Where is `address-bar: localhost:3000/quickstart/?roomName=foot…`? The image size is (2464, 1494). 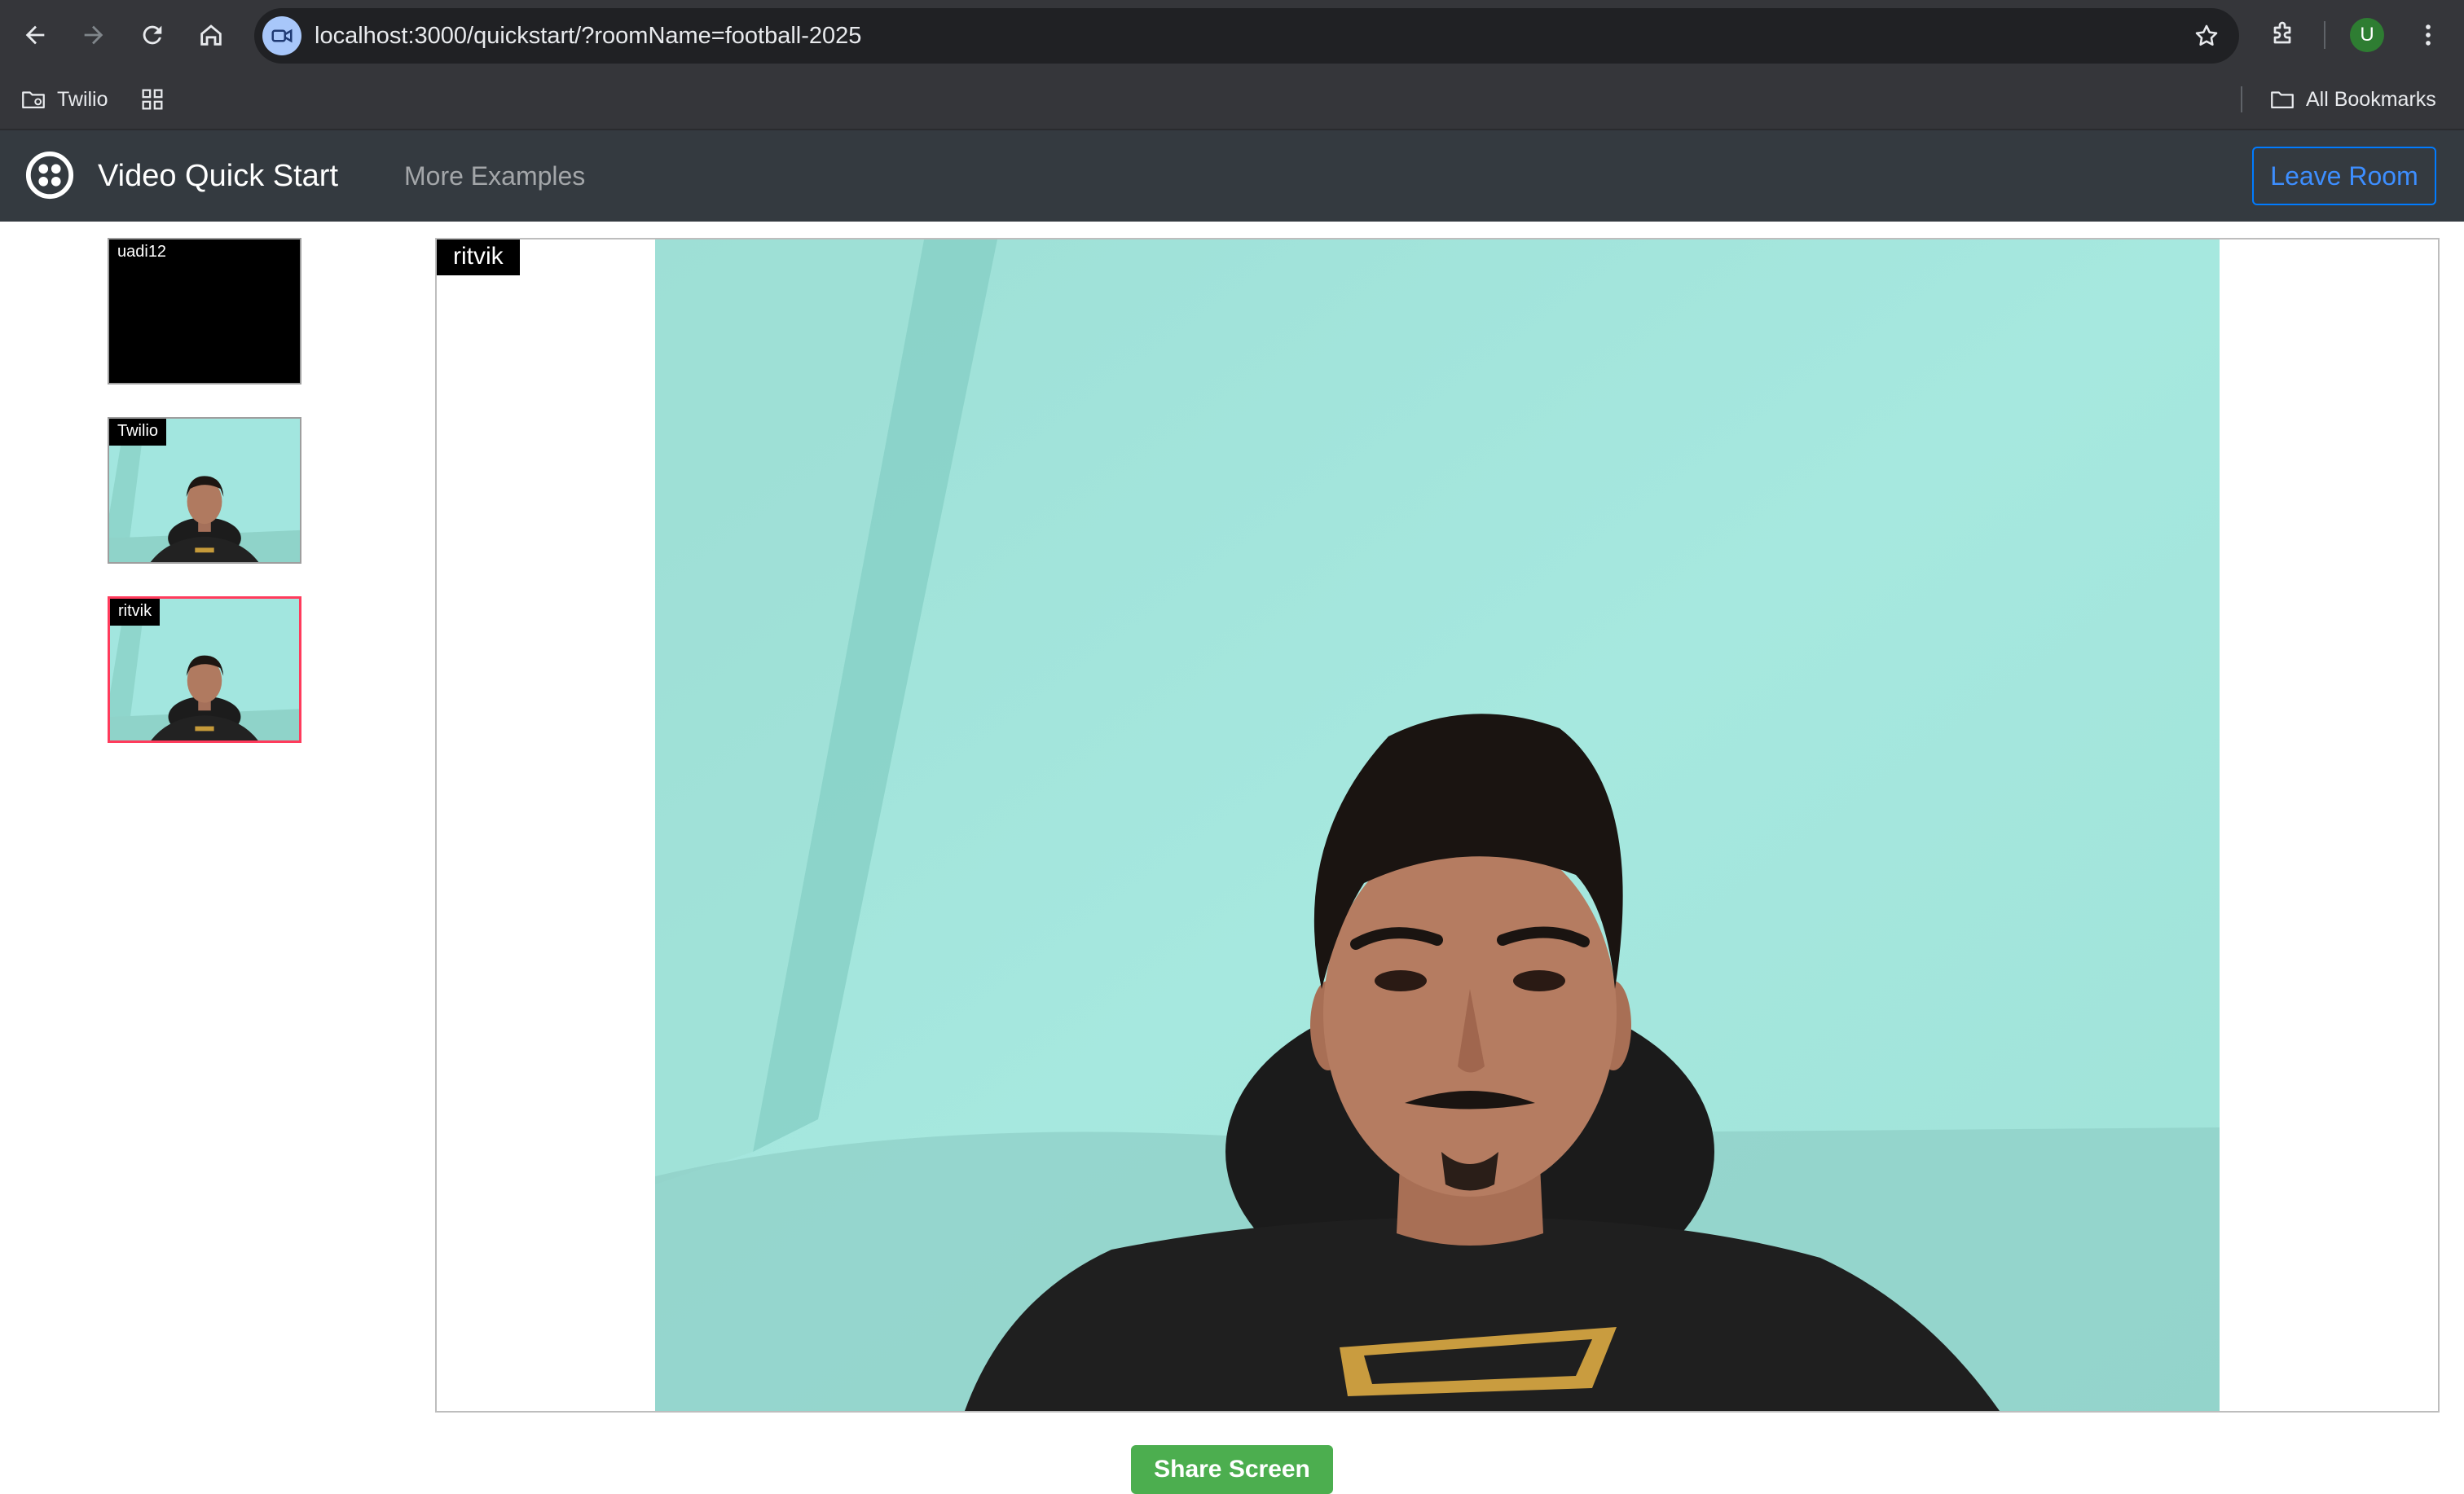 address-bar: localhost:3000/quickstart/?roomName=foot… is located at coordinates (1246, 36).